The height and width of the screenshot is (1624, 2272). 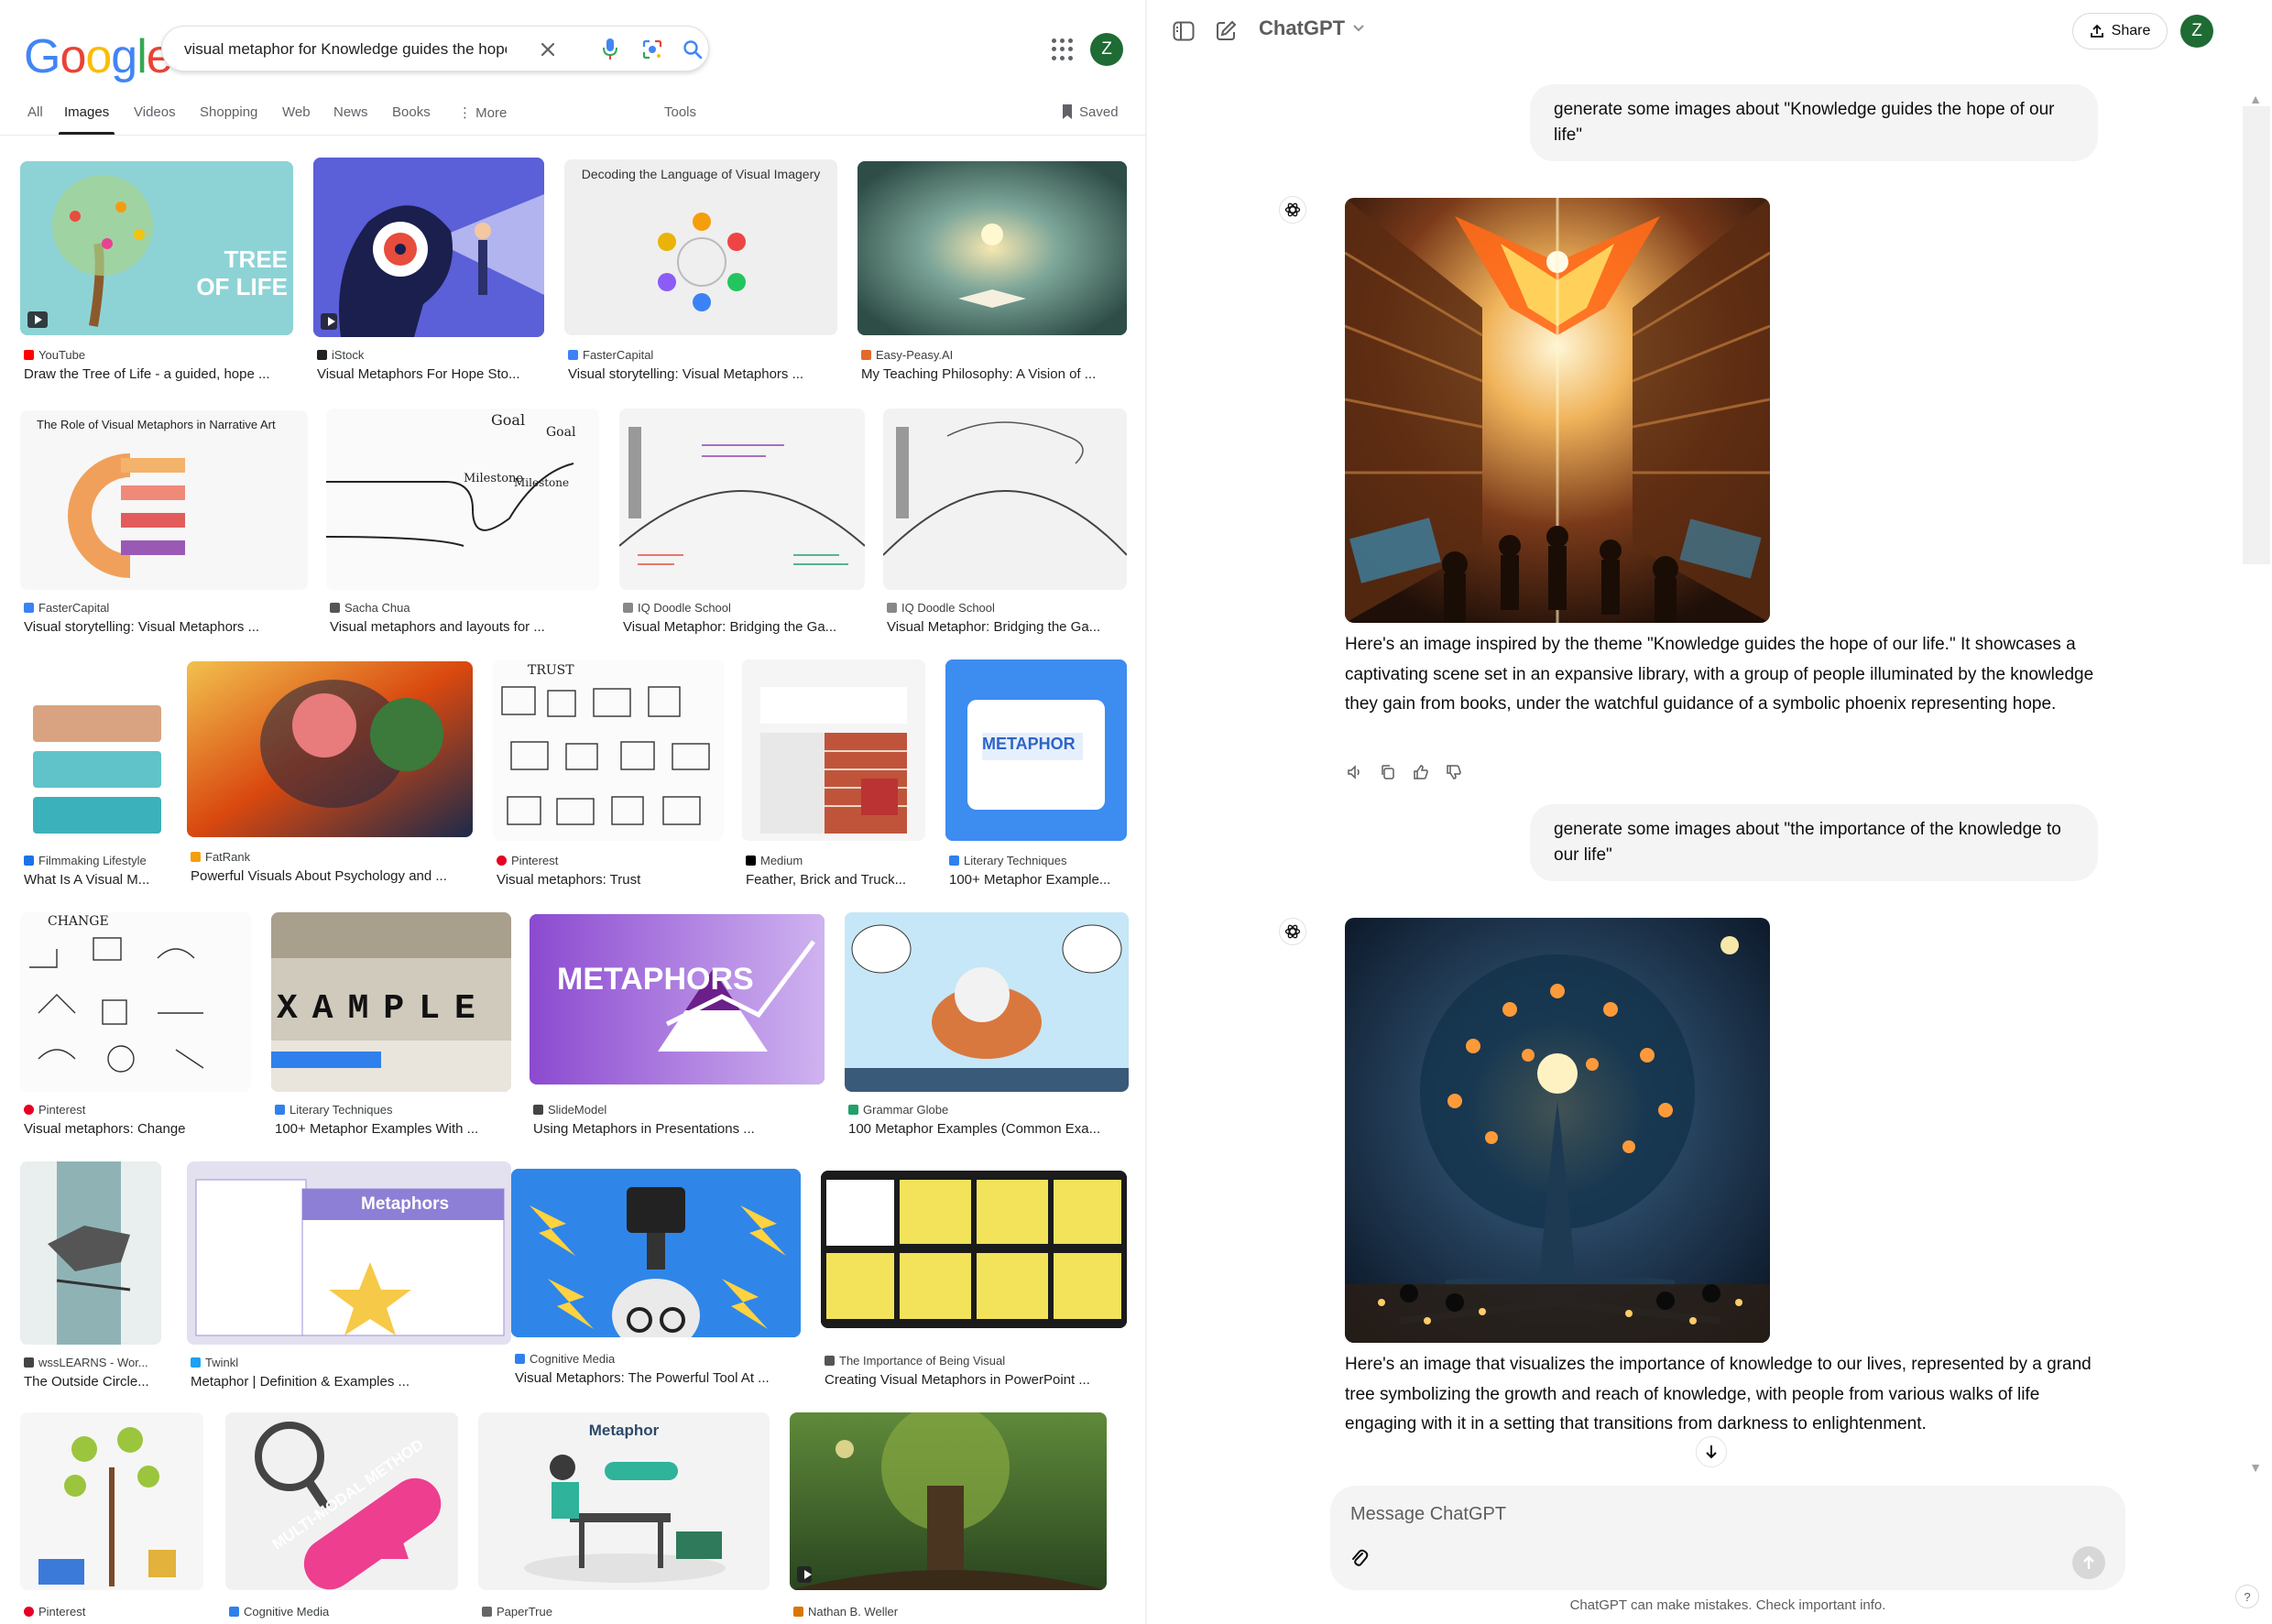 What do you see at coordinates (87, 119) in the screenshot?
I see `tab-images: Images` at bounding box center [87, 119].